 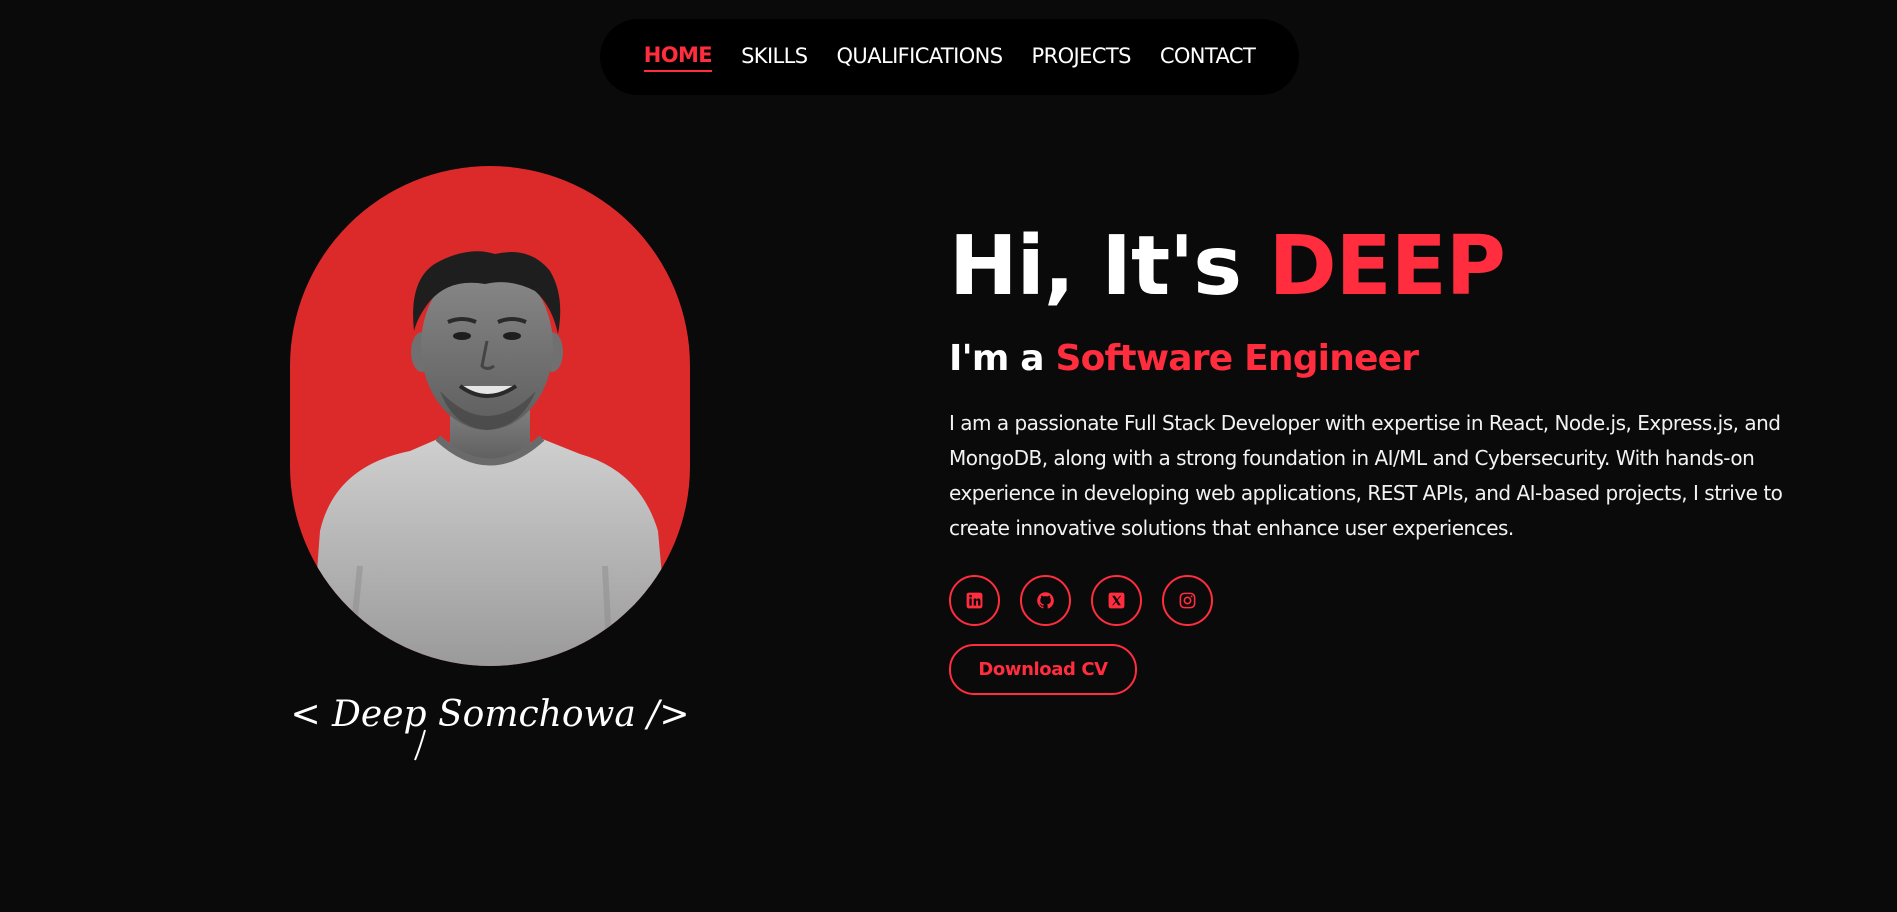 I want to click on profile-photo, so click(x=490, y=416).